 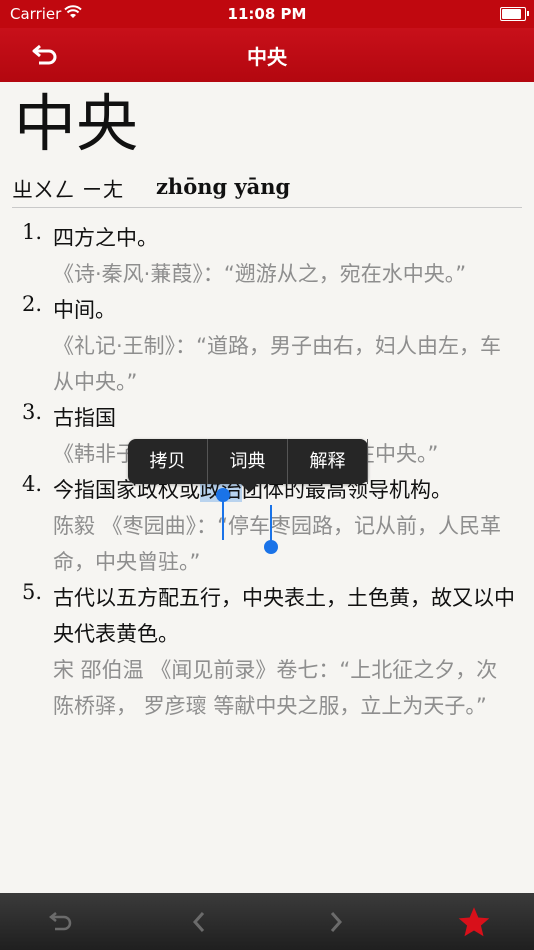 What do you see at coordinates (284, 274) in the screenshot?
I see `definition-example: 《诗·秦风·蒹葭》：“遡游从之，宛在水中央。”` at bounding box center [284, 274].